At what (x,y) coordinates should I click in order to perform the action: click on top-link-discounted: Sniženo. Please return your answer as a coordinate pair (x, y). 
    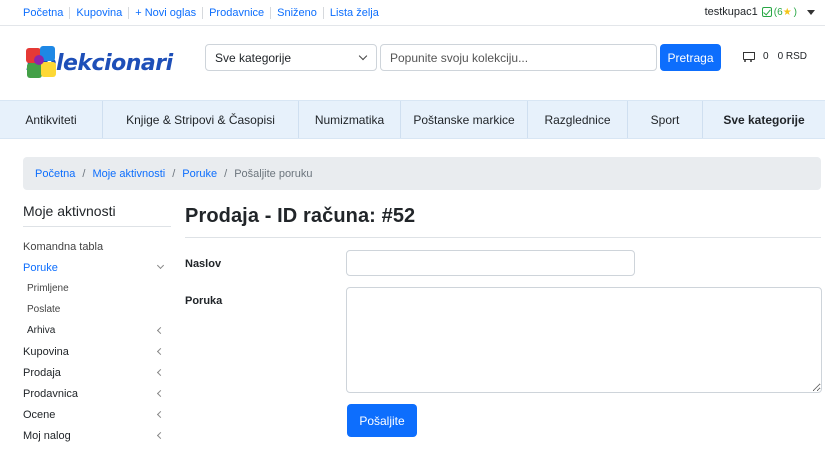
    Looking at the image, I should click on (296, 13).